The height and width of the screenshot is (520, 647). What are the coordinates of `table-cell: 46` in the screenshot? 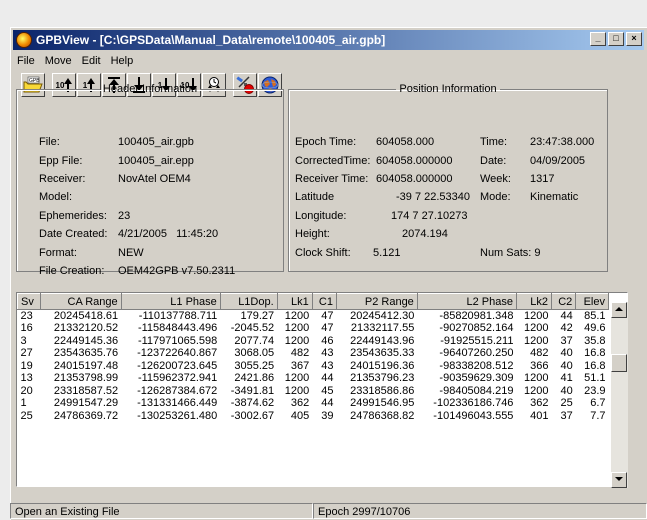 It's located at (327, 340).